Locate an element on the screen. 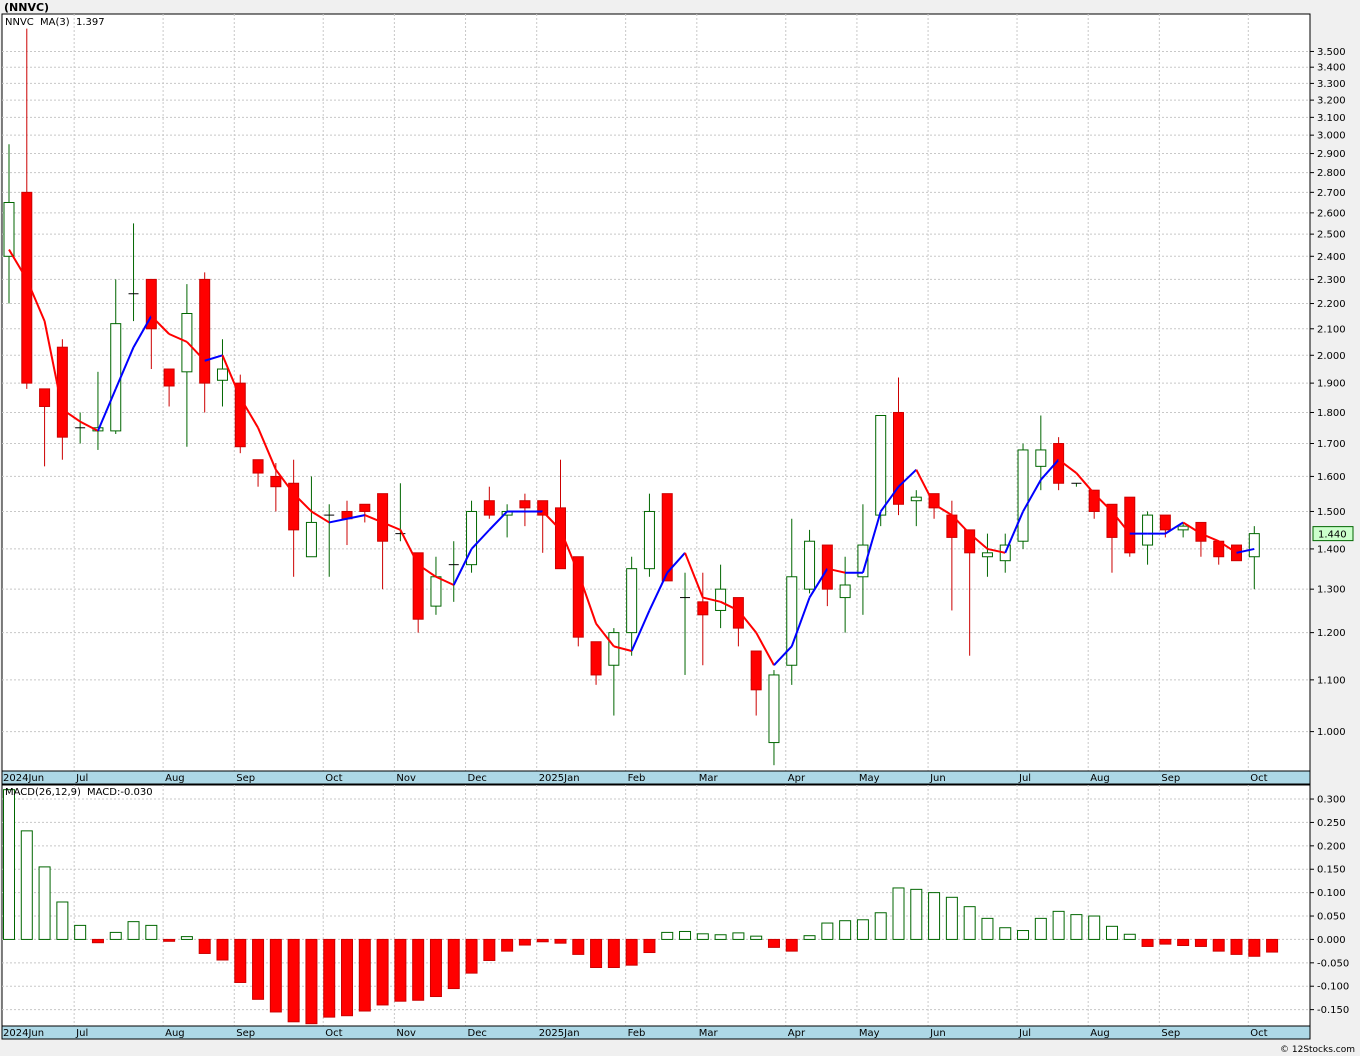 The image size is (1360, 1056). price-tick-label: 1.600 is located at coordinates (1331, 477).